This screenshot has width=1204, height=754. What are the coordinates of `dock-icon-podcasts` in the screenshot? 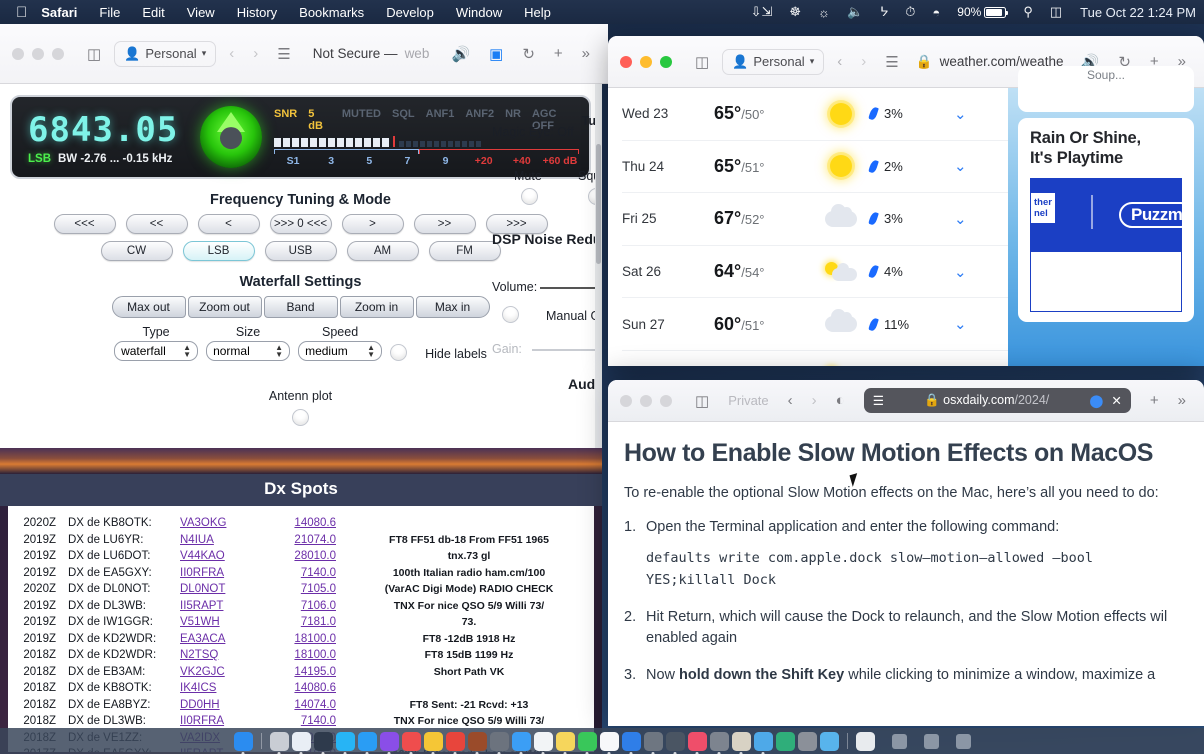 It's located at (389, 742).